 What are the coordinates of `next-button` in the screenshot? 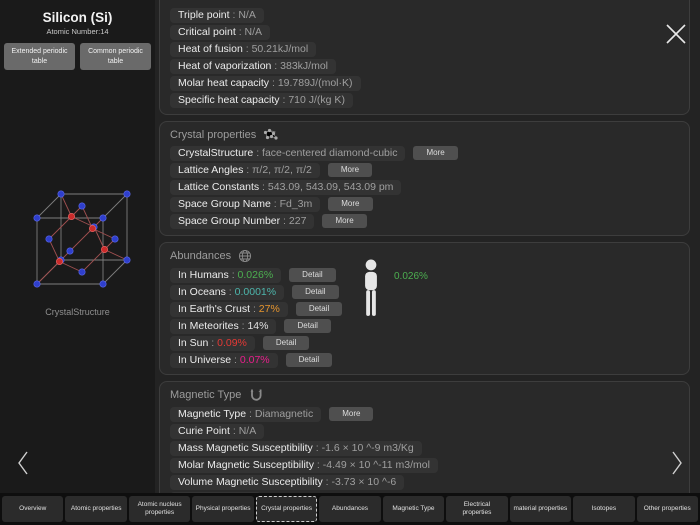 It's located at (677, 464).